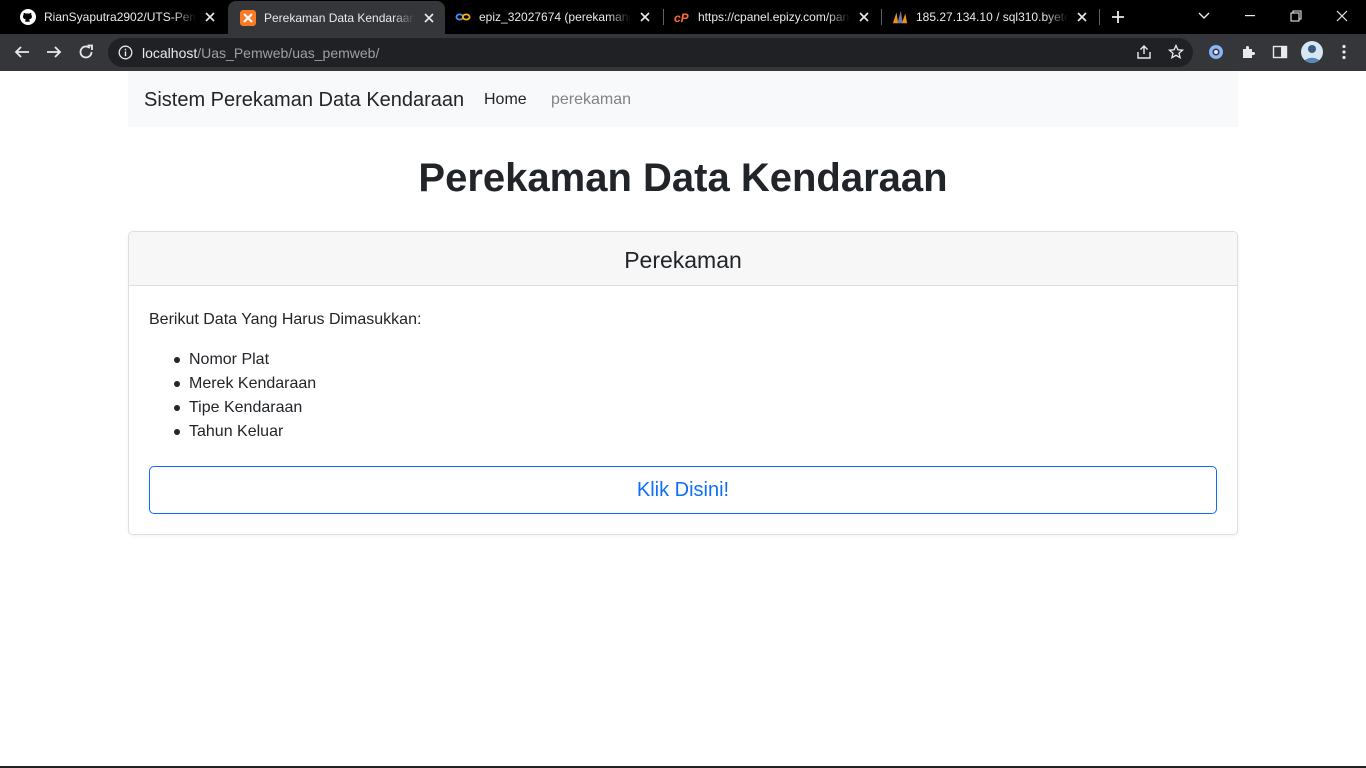 The image size is (1366, 768). I want to click on nav-link-home: Home, so click(505, 100).